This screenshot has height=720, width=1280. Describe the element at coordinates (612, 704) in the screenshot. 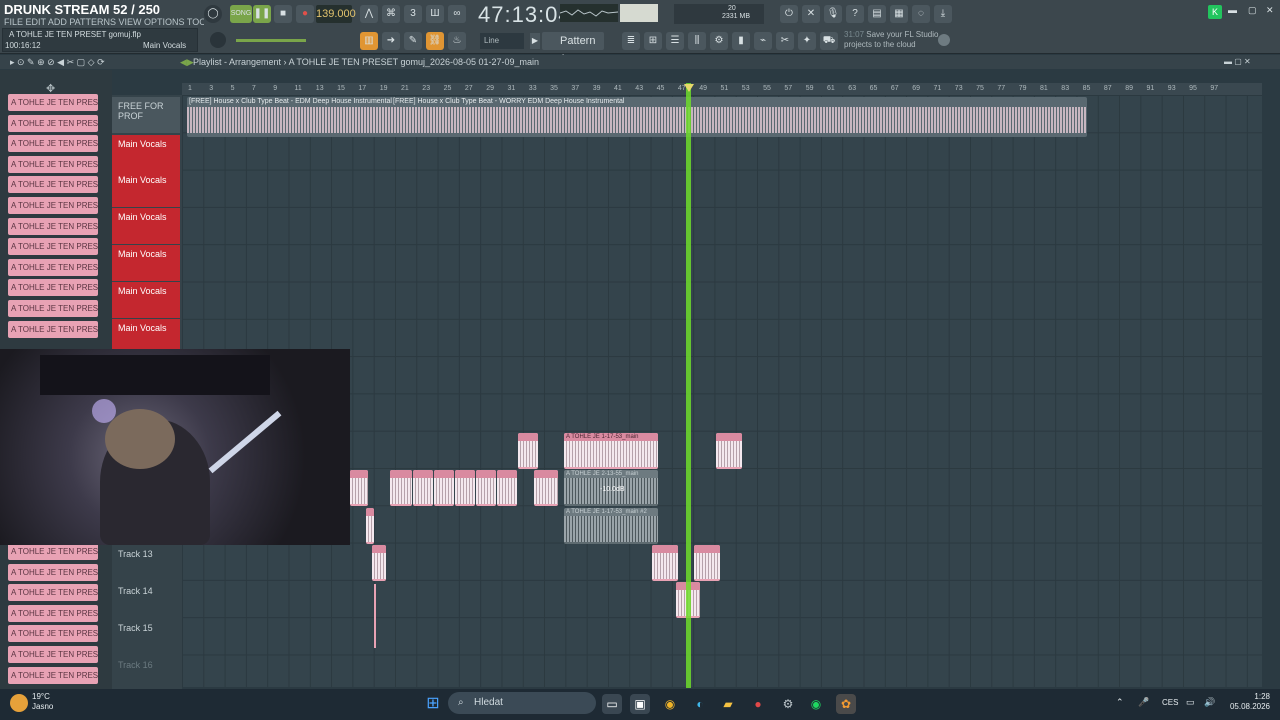

I see `task-view-icon: ▭` at that location.